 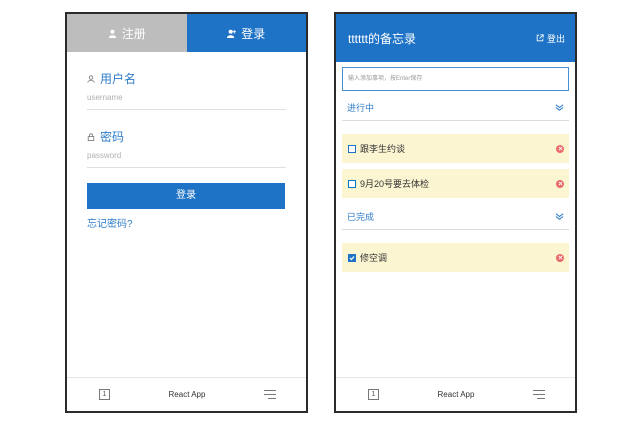 What do you see at coordinates (186, 136) in the screenshot?
I see `password-label-row: 密码` at bounding box center [186, 136].